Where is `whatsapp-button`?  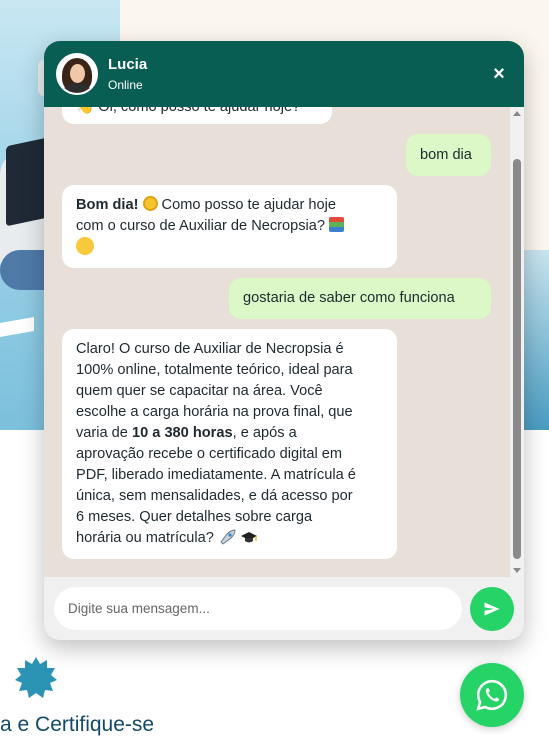 whatsapp-button is located at coordinates (492, 695).